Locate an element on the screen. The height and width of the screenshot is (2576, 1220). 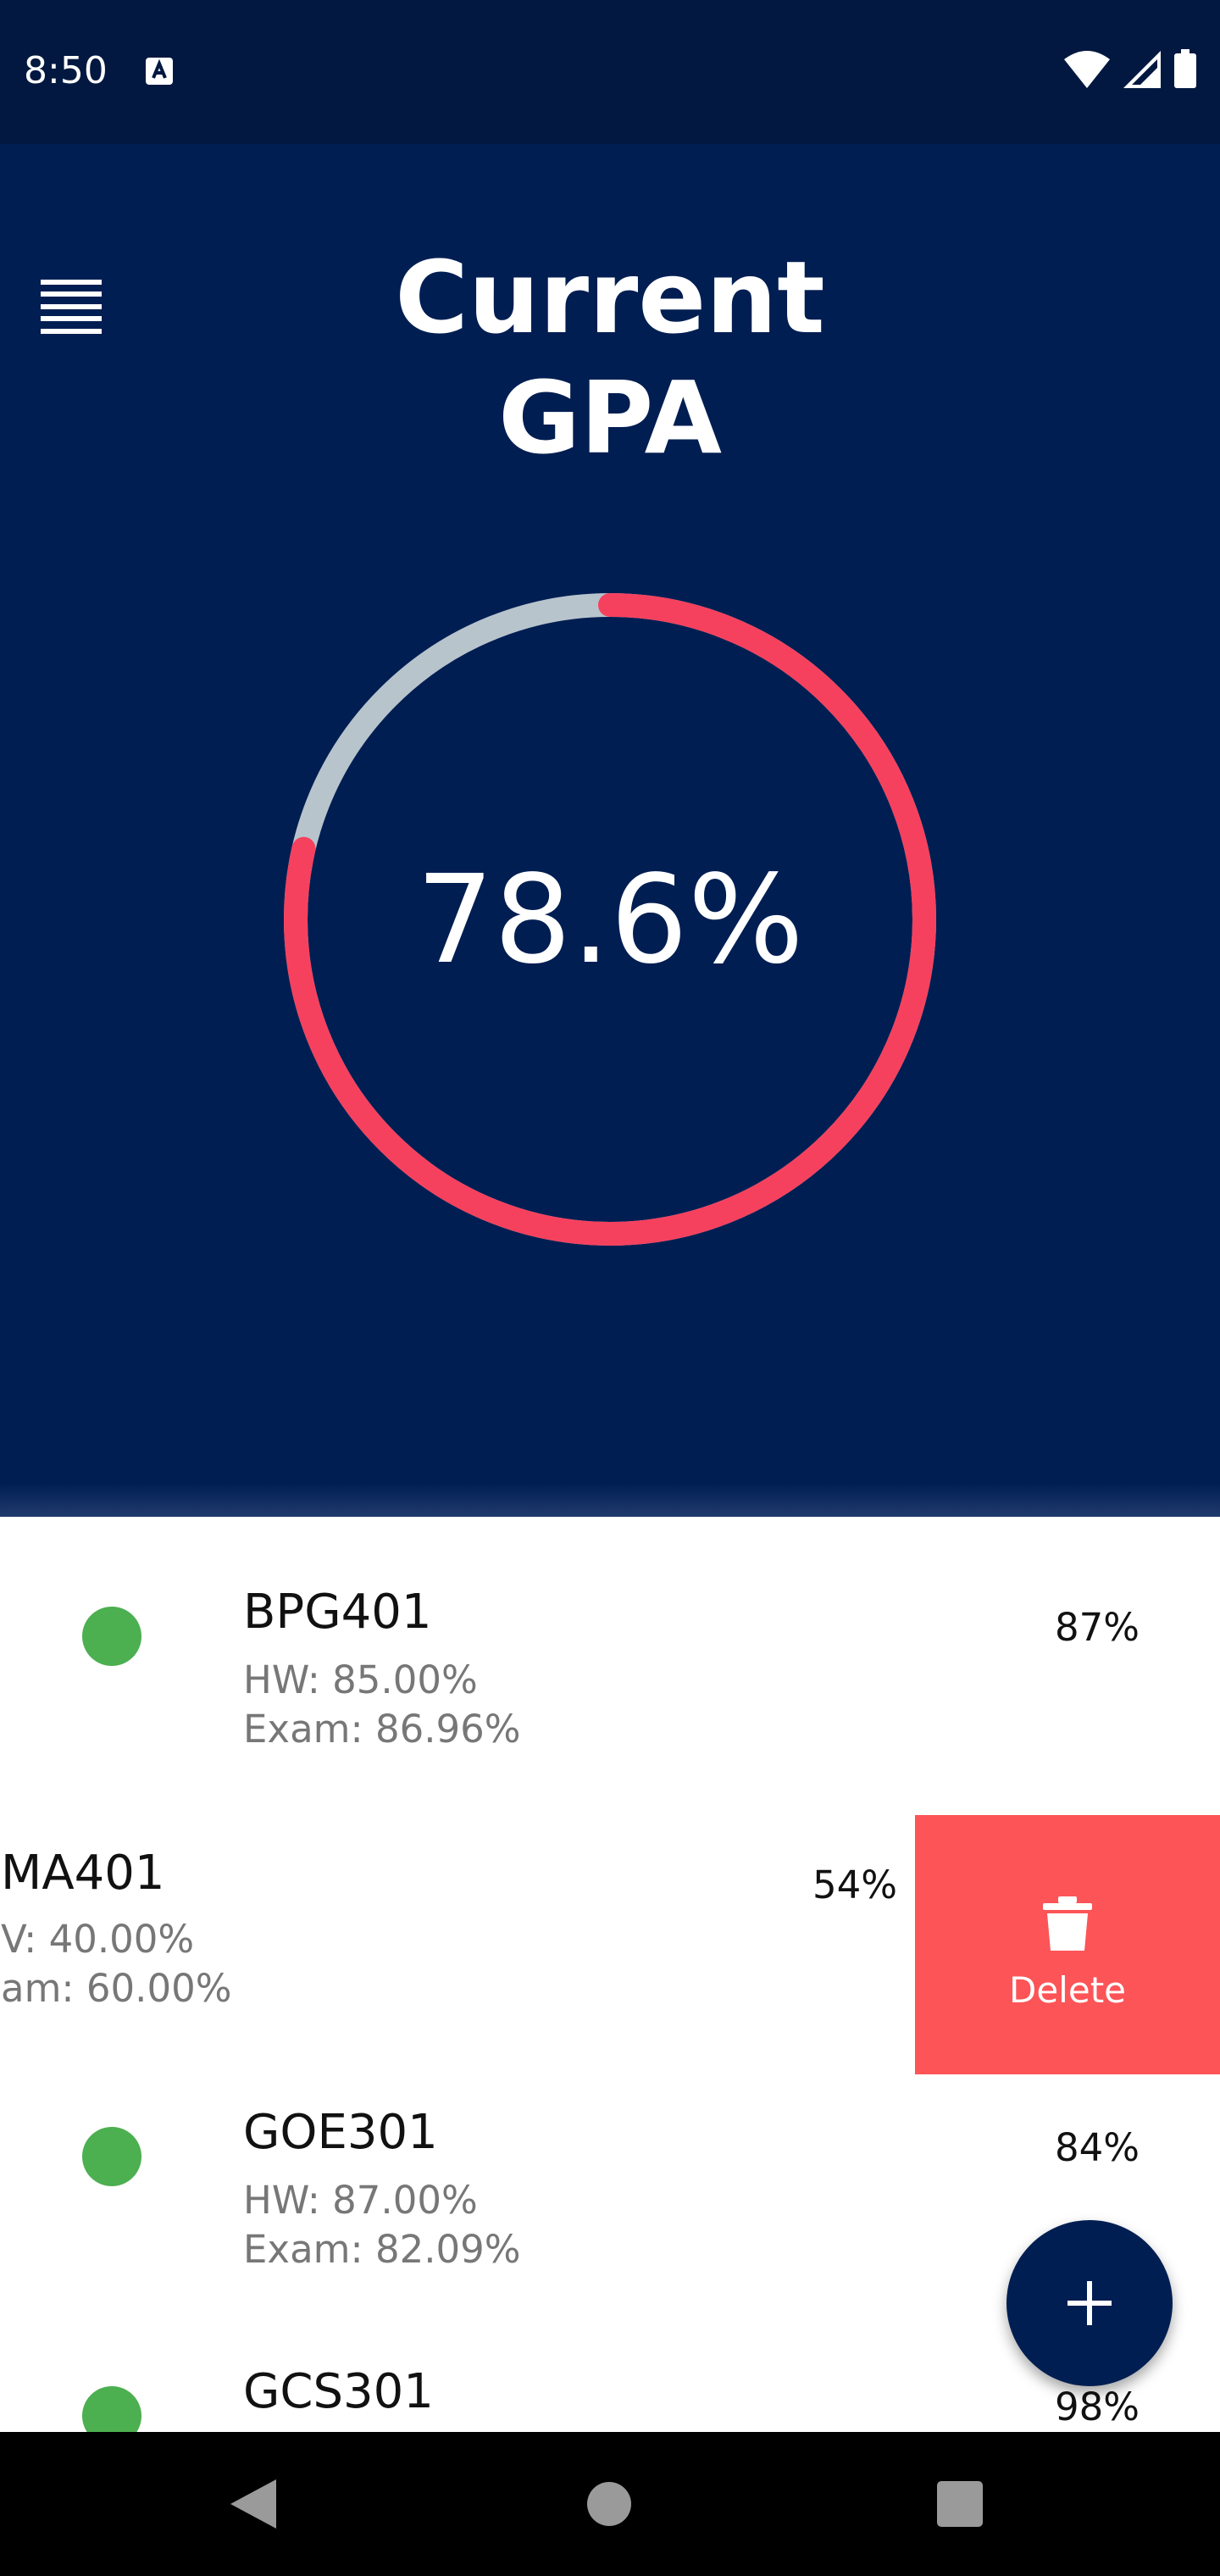
page-title: Current GPA is located at coordinates (610, 357).